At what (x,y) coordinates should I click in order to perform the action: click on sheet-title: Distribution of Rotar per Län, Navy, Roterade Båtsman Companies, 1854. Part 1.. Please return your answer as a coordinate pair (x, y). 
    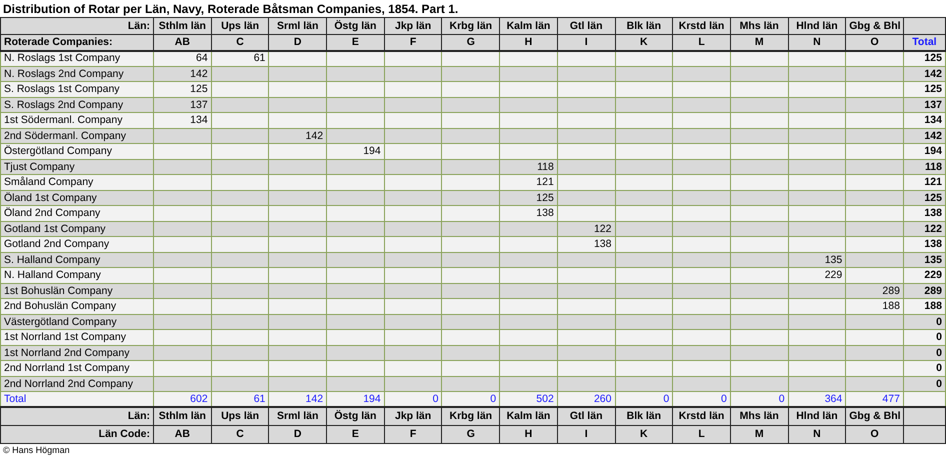
    Looking at the image, I should click on (231, 9).